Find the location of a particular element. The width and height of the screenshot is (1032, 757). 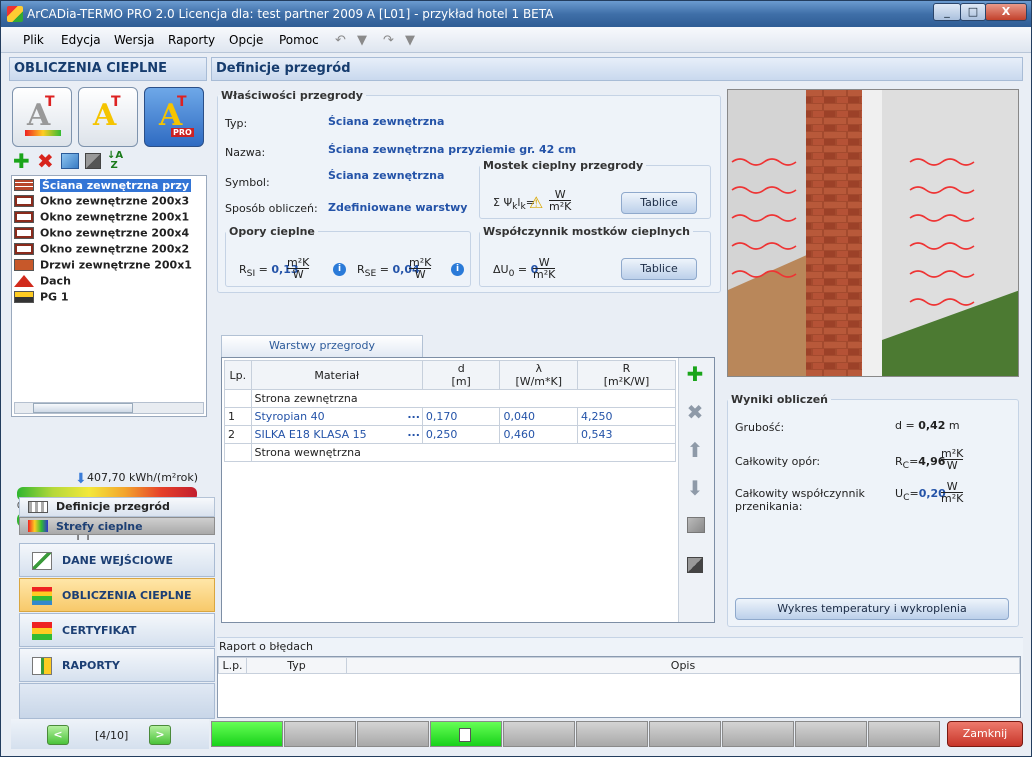

mode-sub: T is located at coordinates (182, 102).